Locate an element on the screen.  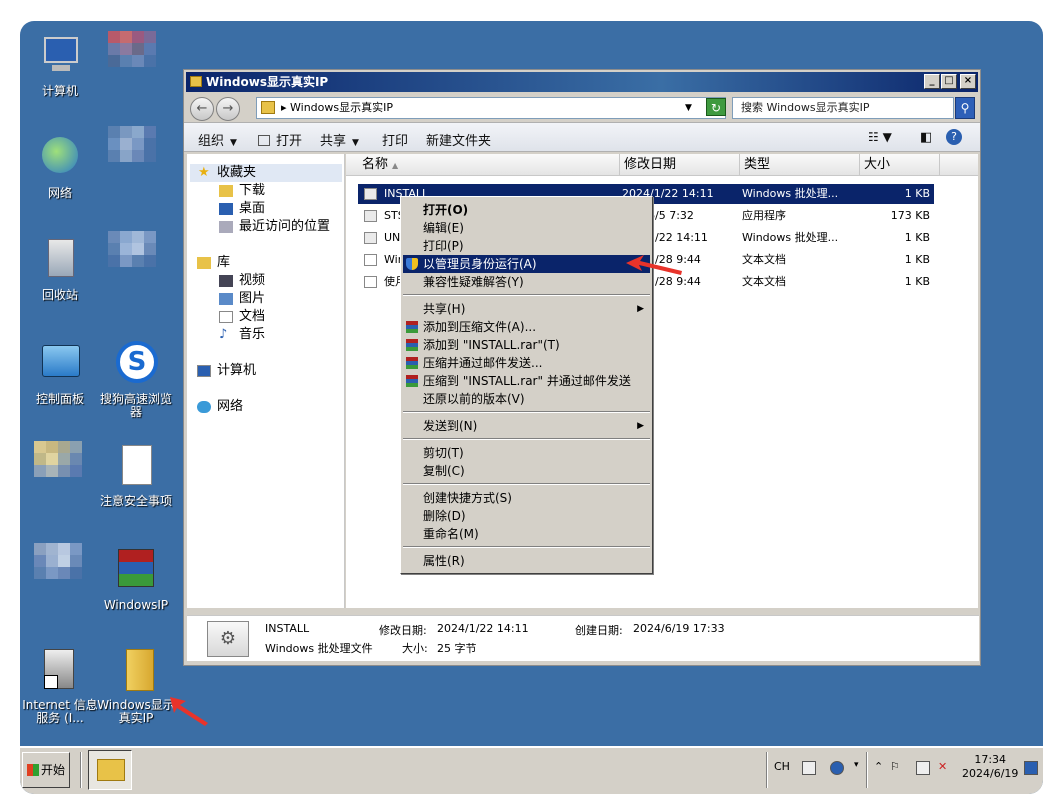
menu-item-add-rar: 添加到 "INSTALL.rar"(T) is located at coordinates (526, 345).